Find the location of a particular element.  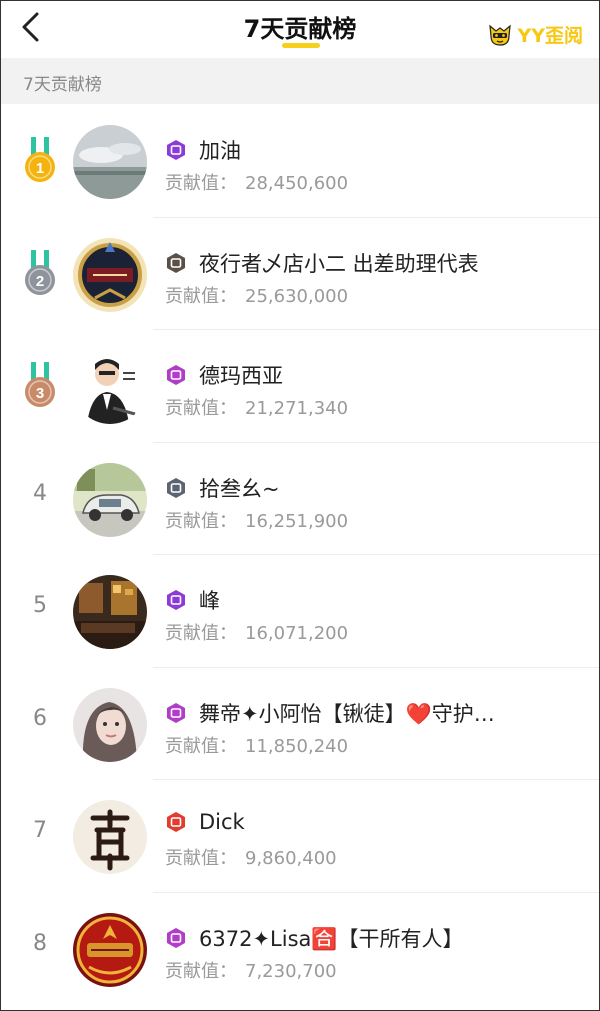

rank-number: 5 is located at coordinates (40, 605).